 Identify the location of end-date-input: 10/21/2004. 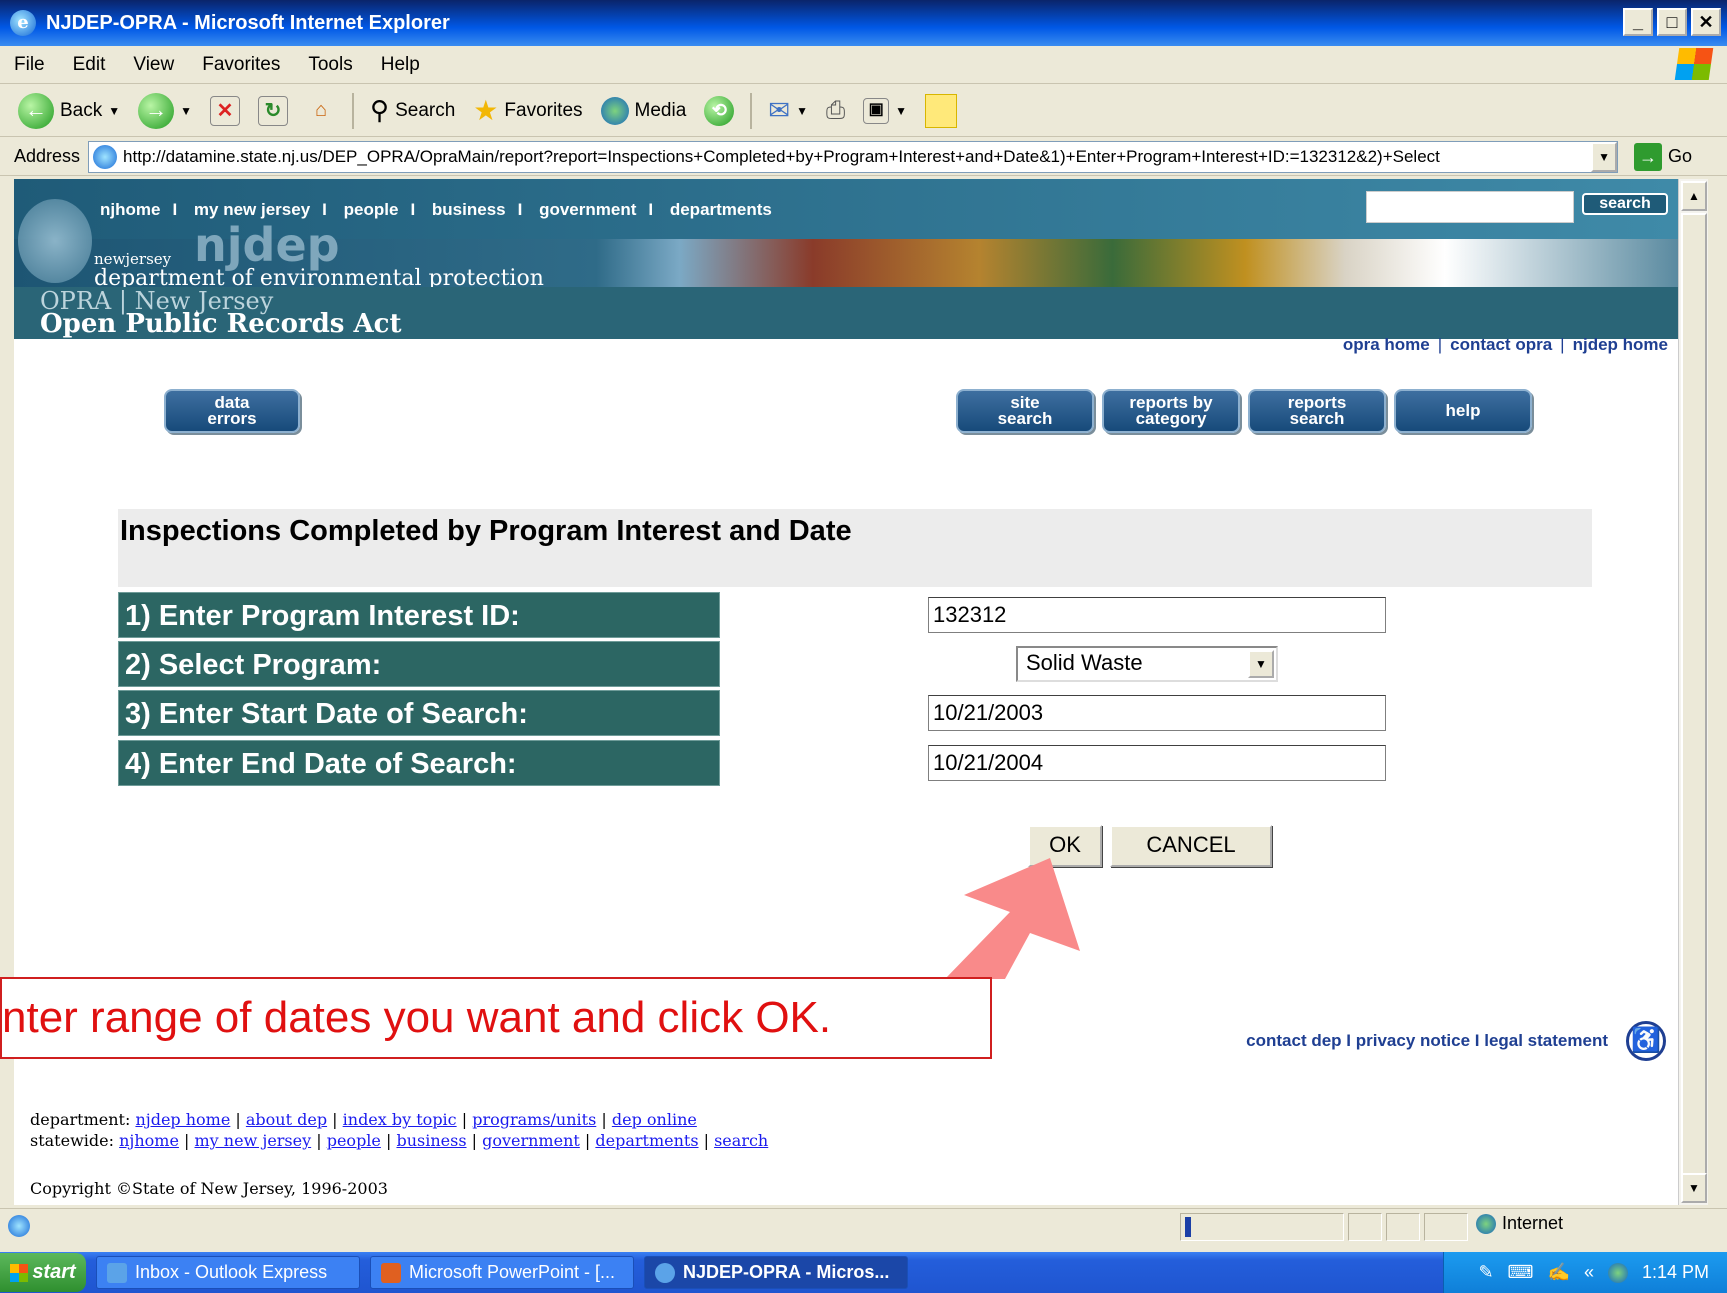
(1157, 763).